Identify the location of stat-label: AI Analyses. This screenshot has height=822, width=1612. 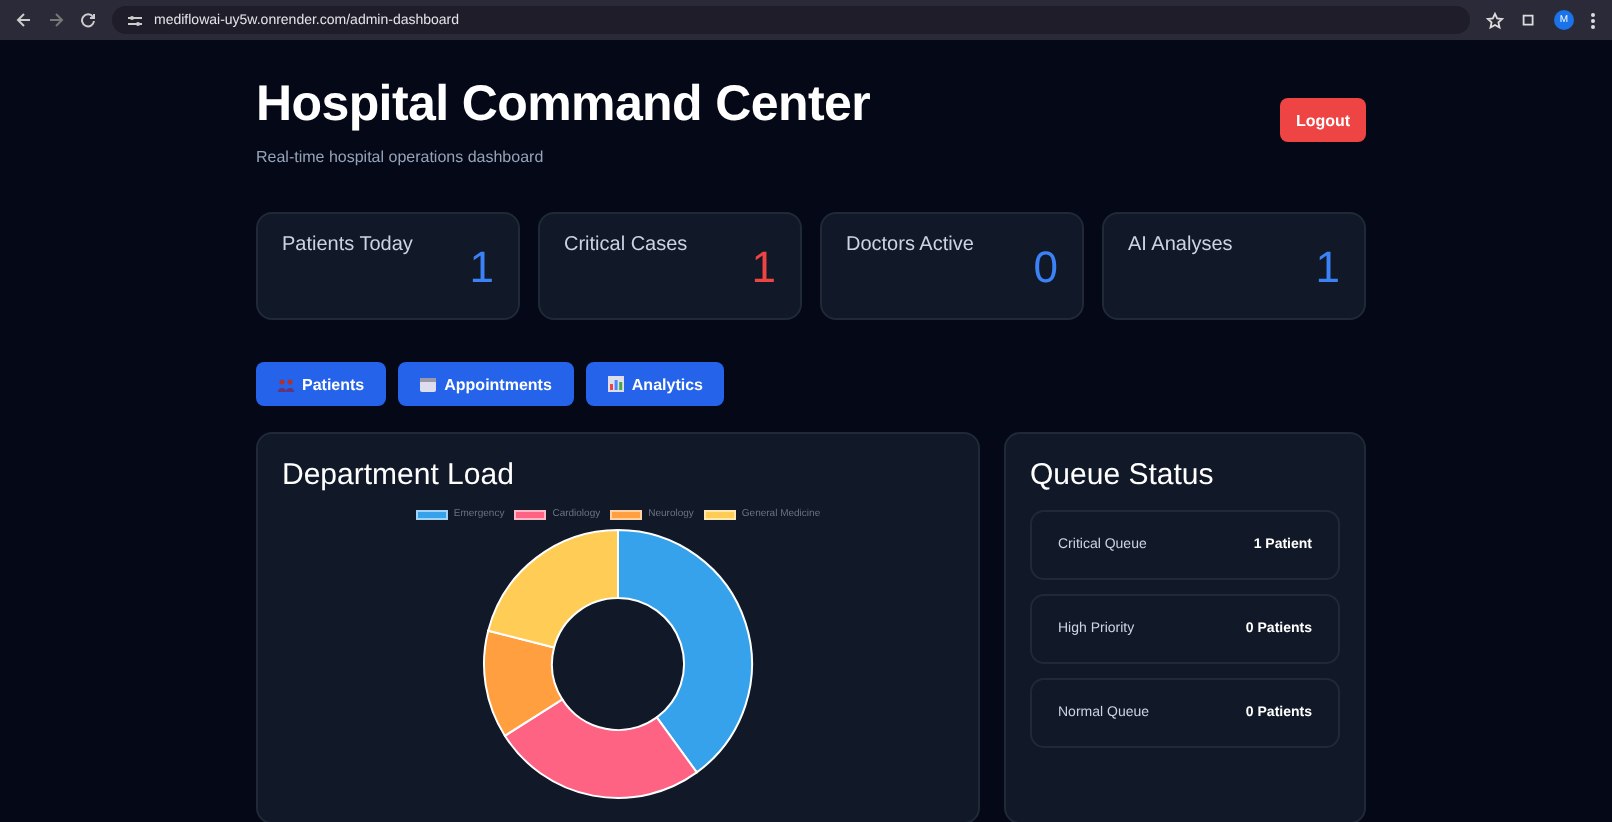
(1180, 247).